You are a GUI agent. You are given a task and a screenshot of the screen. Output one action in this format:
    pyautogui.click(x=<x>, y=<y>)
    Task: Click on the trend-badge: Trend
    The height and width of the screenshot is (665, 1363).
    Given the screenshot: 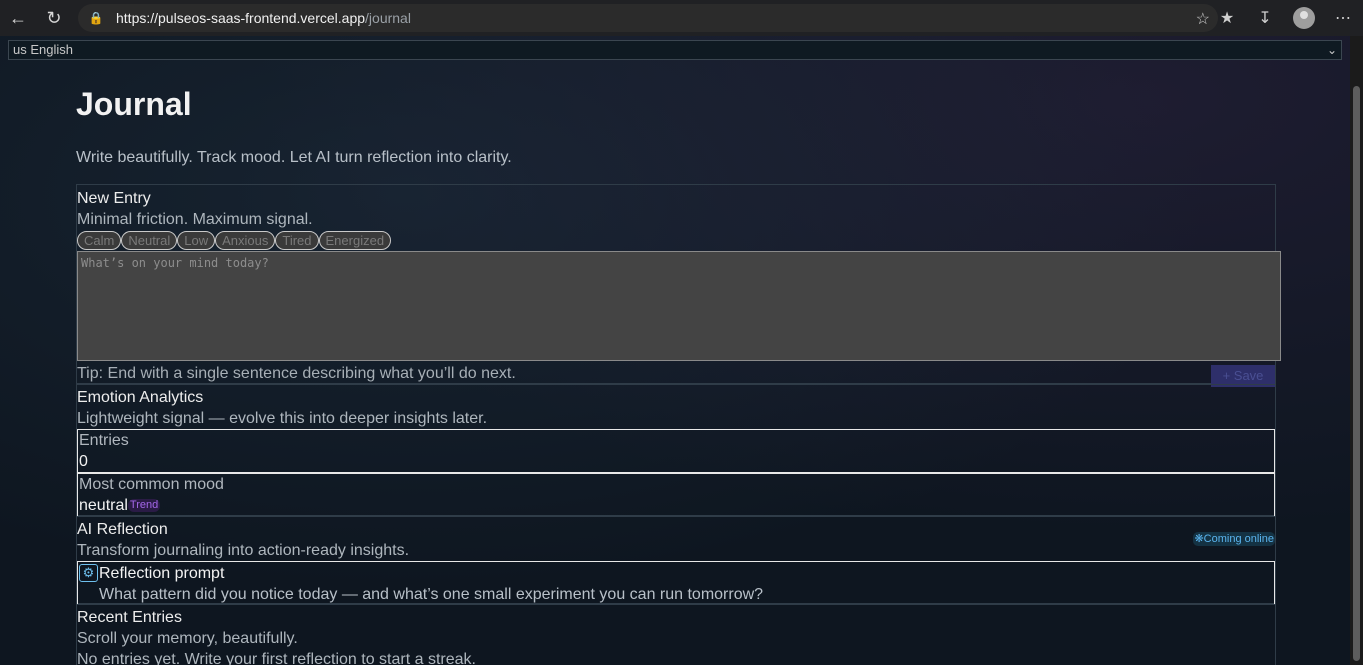 What is the action you would take?
    pyautogui.click(x=144, y=506)
    